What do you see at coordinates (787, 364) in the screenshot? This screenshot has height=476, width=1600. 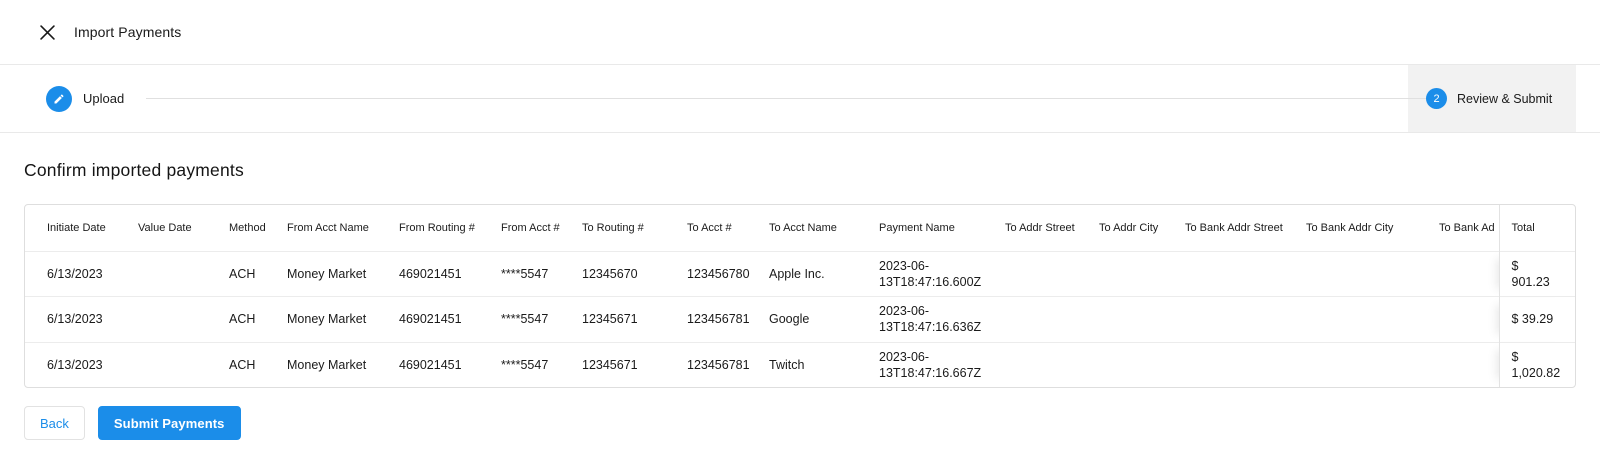 I see `cell-to-acct-name: Twitch` at bounding box center [787, 364].